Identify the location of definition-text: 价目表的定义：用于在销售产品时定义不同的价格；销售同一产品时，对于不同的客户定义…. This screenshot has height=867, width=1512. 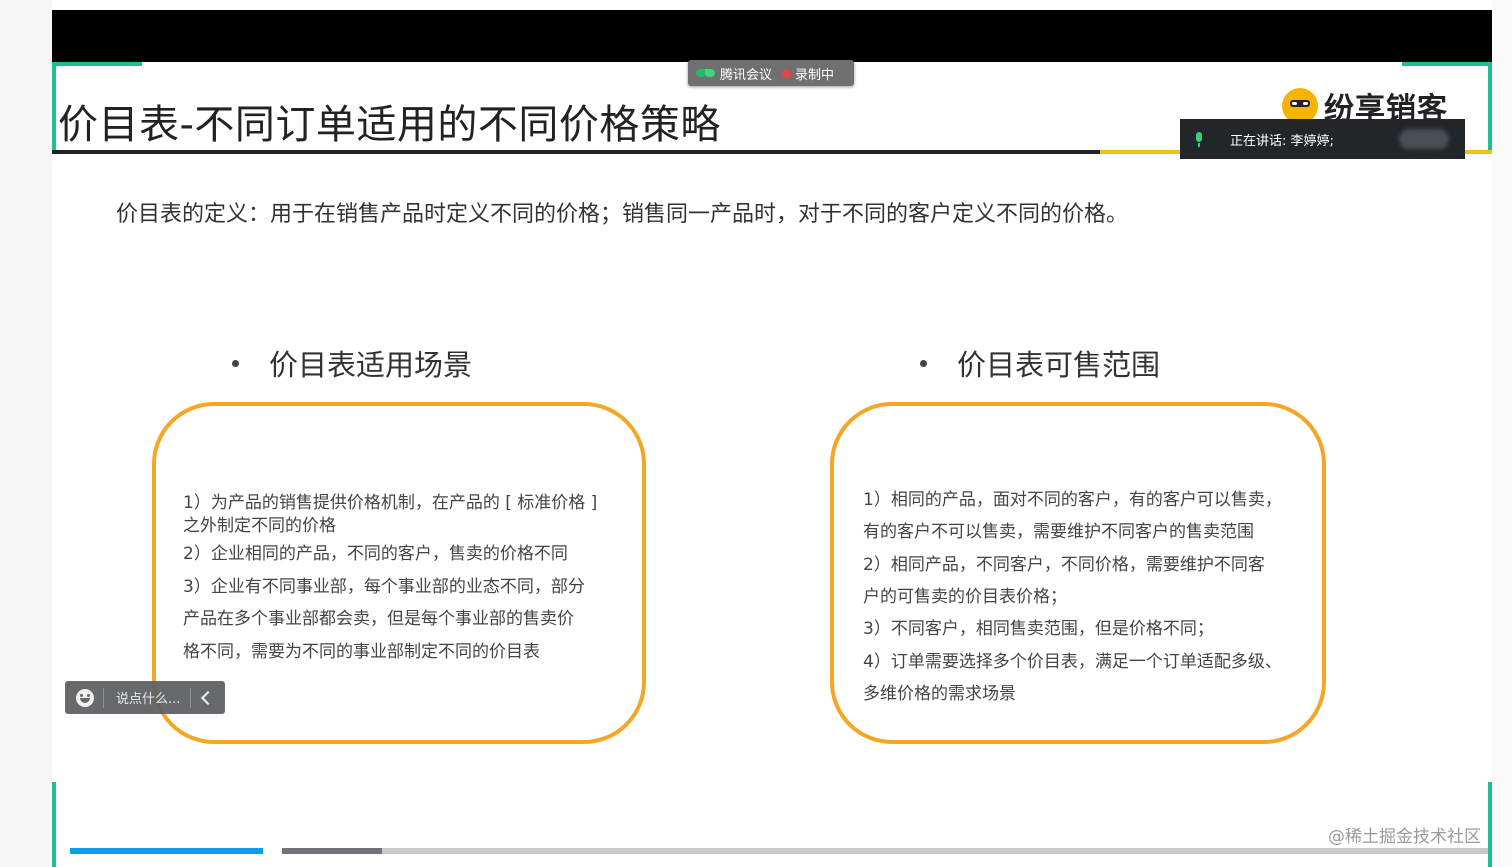
(622, 214).